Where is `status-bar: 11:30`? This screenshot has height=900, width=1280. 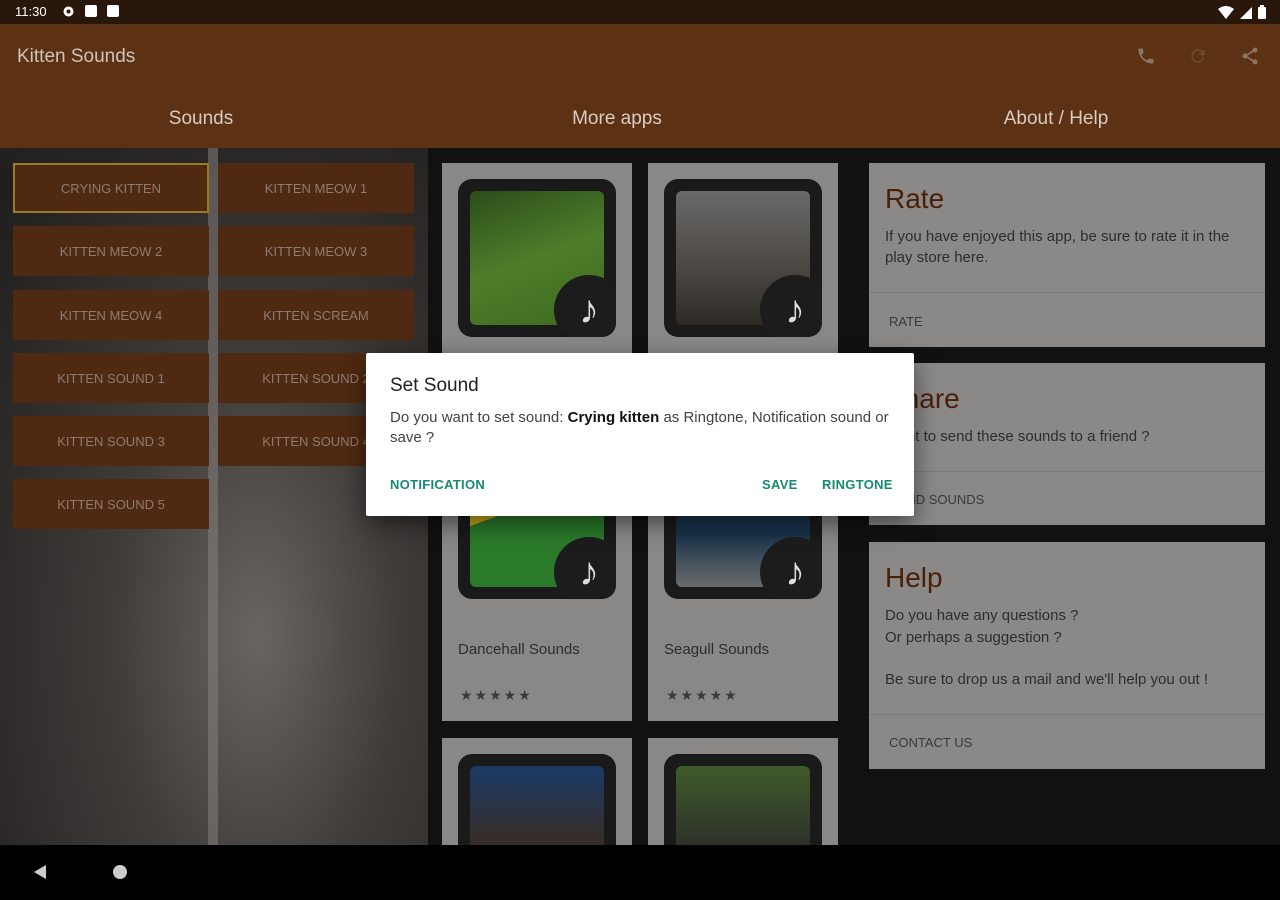
status-bar: 11:30 is located at coordinates (640, 12).